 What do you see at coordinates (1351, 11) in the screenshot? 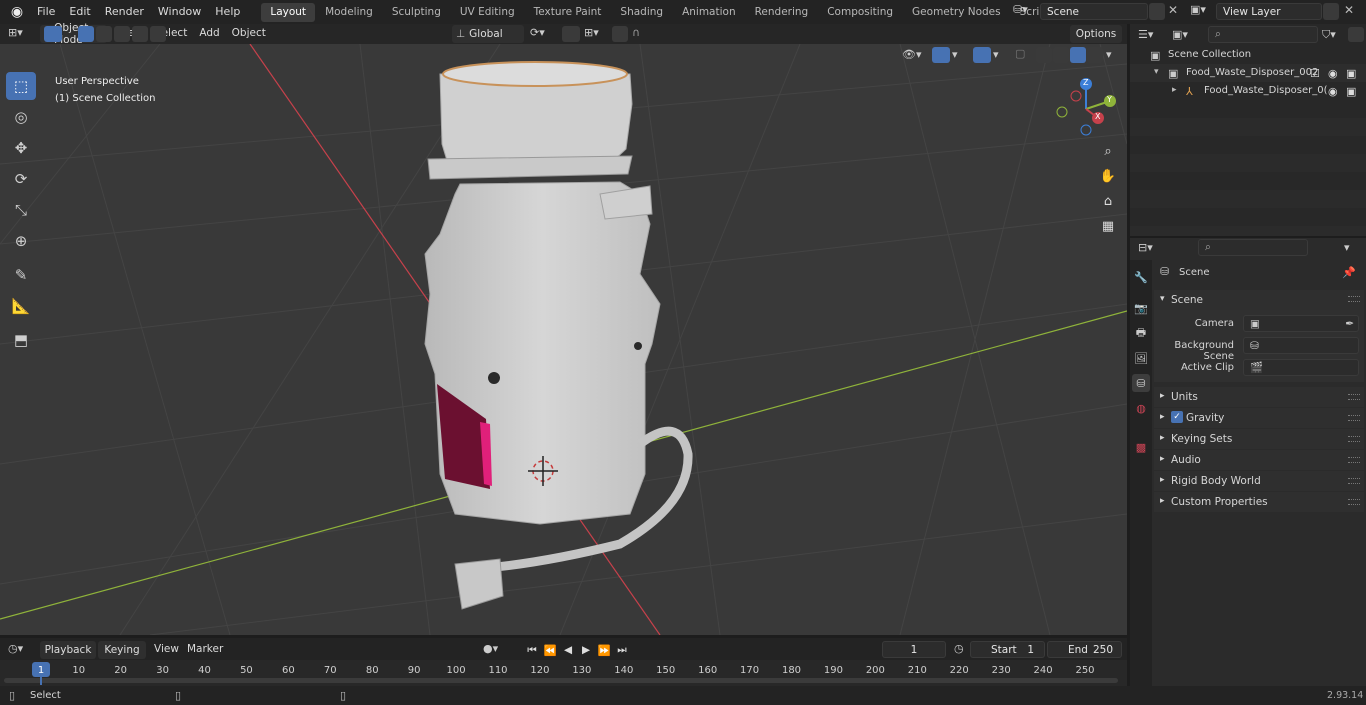
I see `close-view-layer-icon: ✕` at bounding box center [1351, 11].